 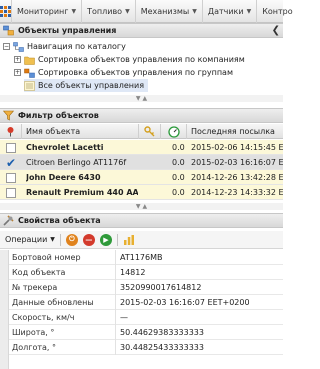 What do you see at coordinates (237, 162) in the screenshot?
I see `last-message-time: 2015-02-03 16:16:07 EET+0200` at bounding box center [237, 162].